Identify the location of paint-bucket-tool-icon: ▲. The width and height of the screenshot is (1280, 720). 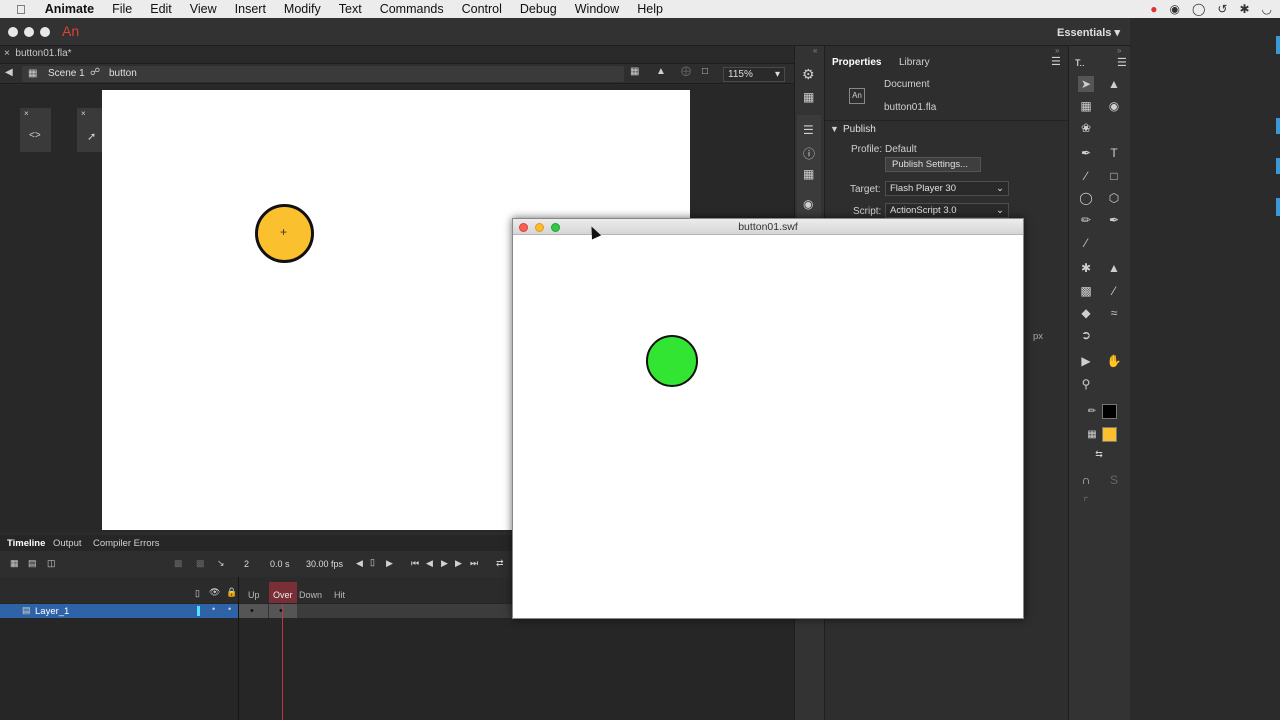
(1114, 268).